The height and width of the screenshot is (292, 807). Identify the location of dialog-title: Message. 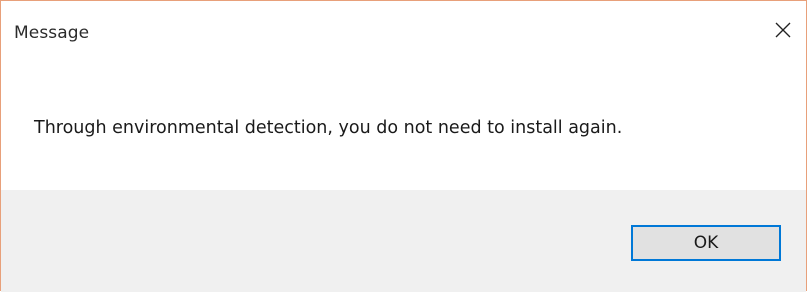
(52, 33).